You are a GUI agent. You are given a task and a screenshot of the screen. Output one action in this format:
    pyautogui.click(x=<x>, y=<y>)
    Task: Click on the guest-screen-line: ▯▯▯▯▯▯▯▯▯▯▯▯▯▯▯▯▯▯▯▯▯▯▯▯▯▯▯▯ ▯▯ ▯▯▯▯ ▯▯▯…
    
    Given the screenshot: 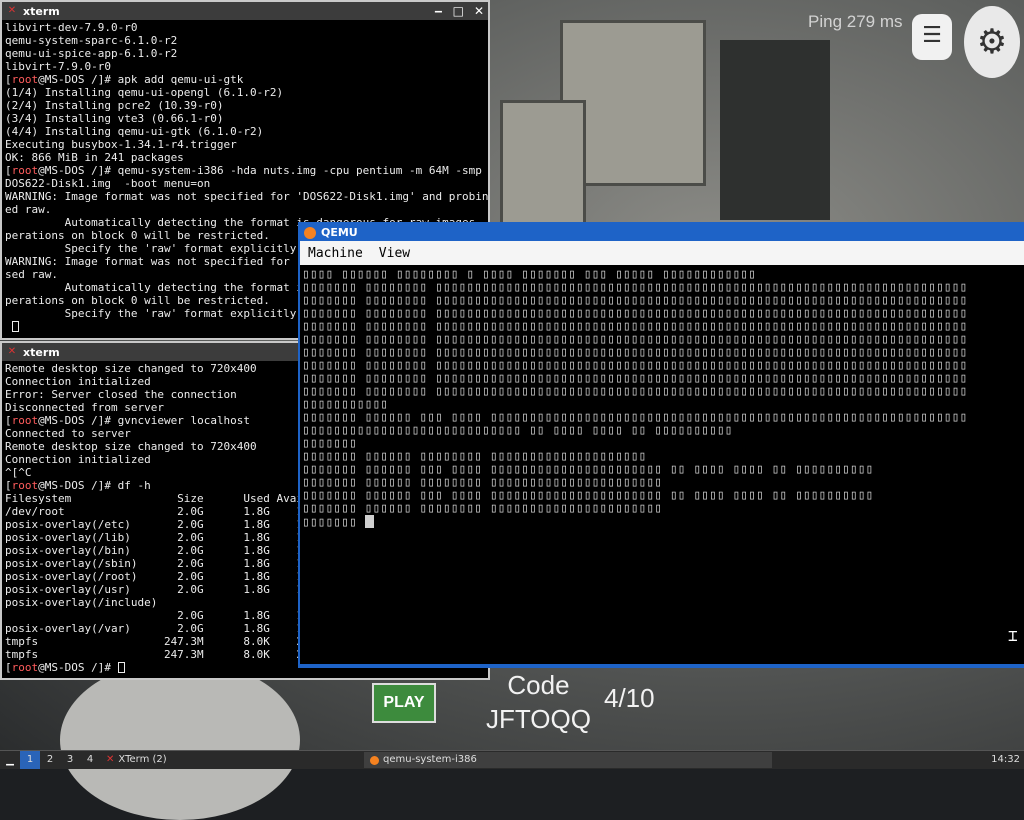 What is the action you would take?
    pyautogui.click(x=517, y=430)
    